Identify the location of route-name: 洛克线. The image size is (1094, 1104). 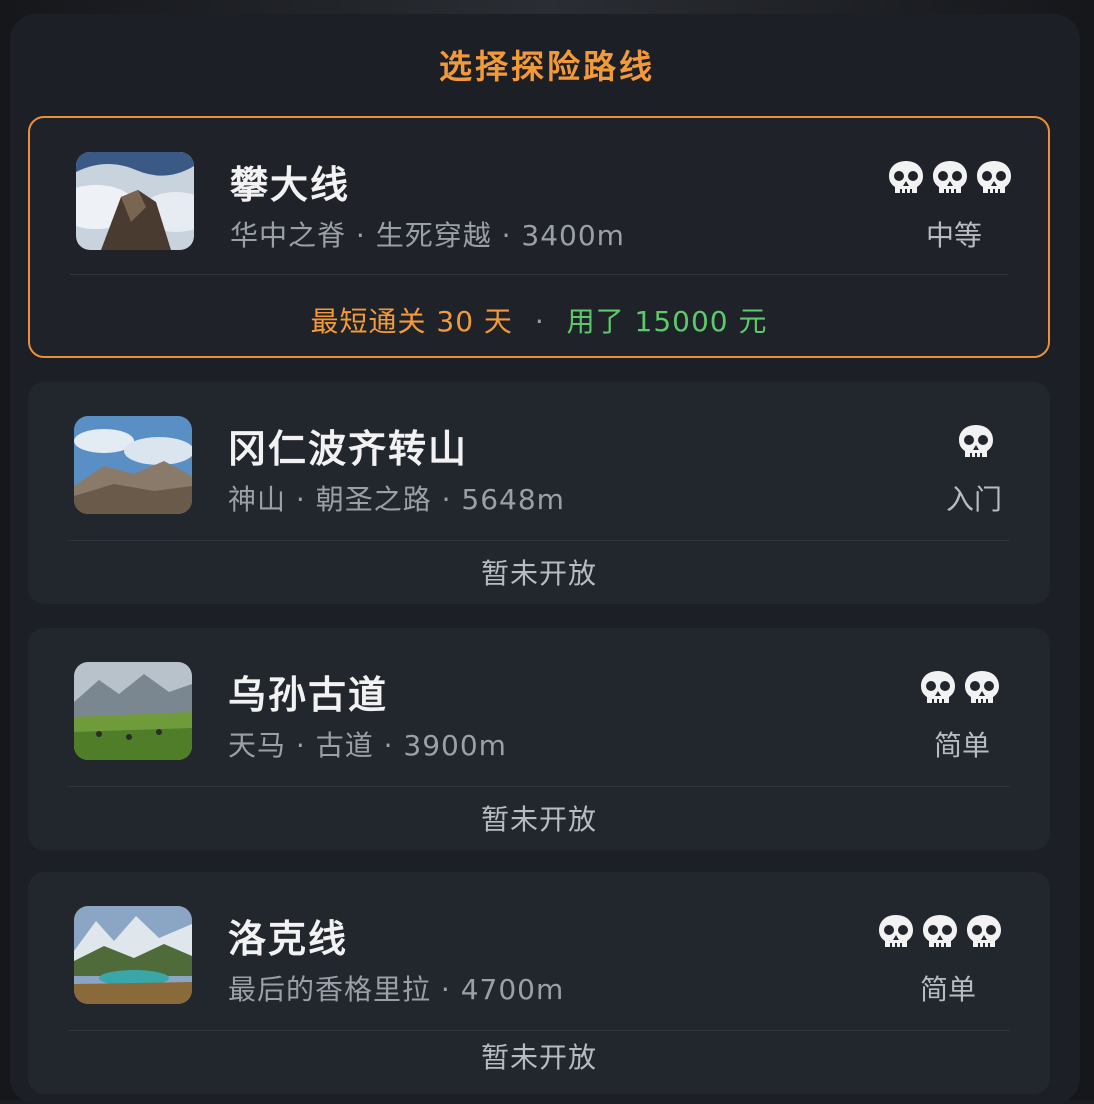
(288, 939).